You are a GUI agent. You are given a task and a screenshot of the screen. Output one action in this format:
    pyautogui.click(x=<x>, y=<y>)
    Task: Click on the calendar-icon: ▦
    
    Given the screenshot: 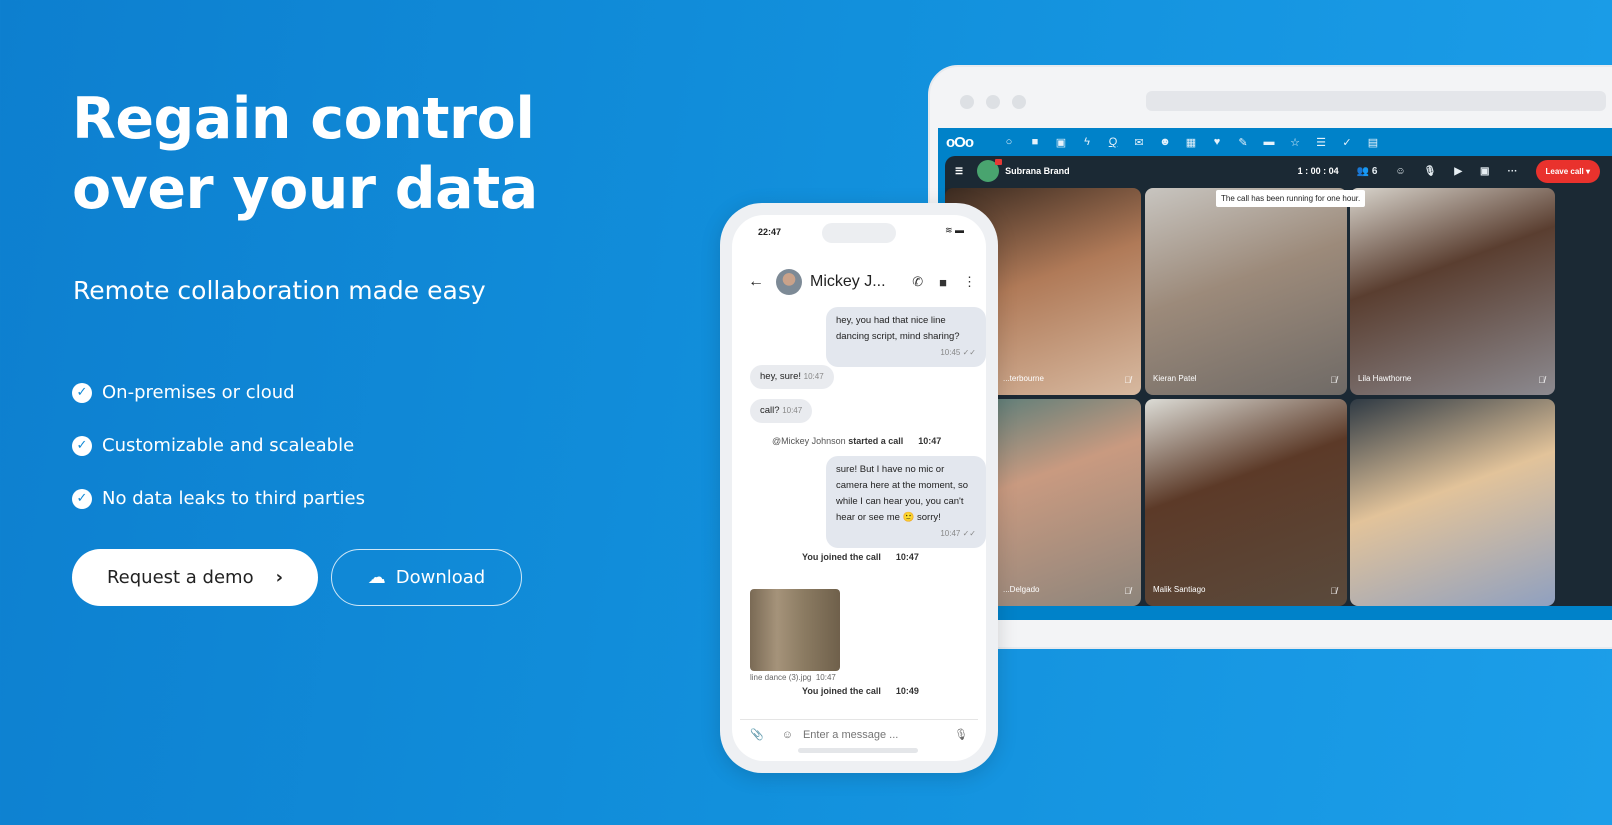 What is the action you would take?
    pyautogui.click(x=1191, y=142)
    